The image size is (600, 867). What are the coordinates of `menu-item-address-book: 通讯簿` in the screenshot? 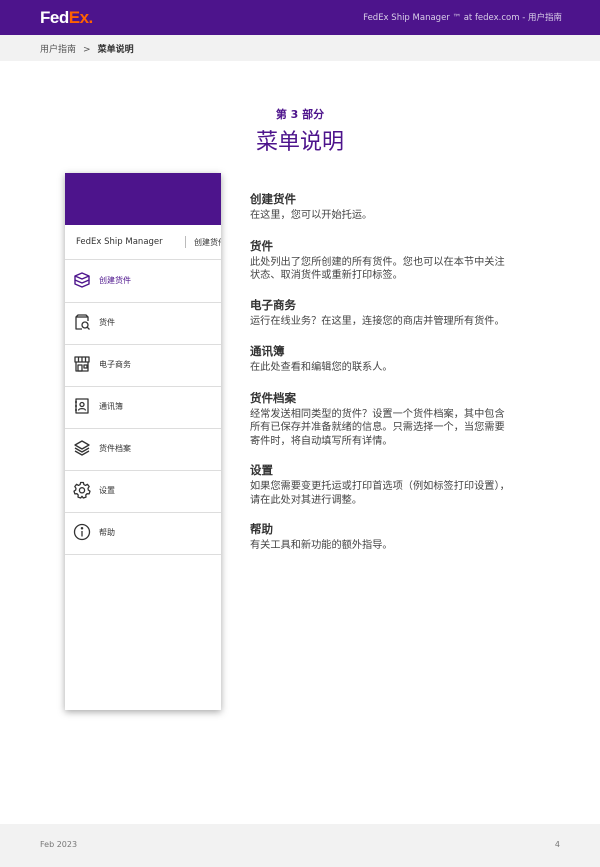 It's located at (143, 407).